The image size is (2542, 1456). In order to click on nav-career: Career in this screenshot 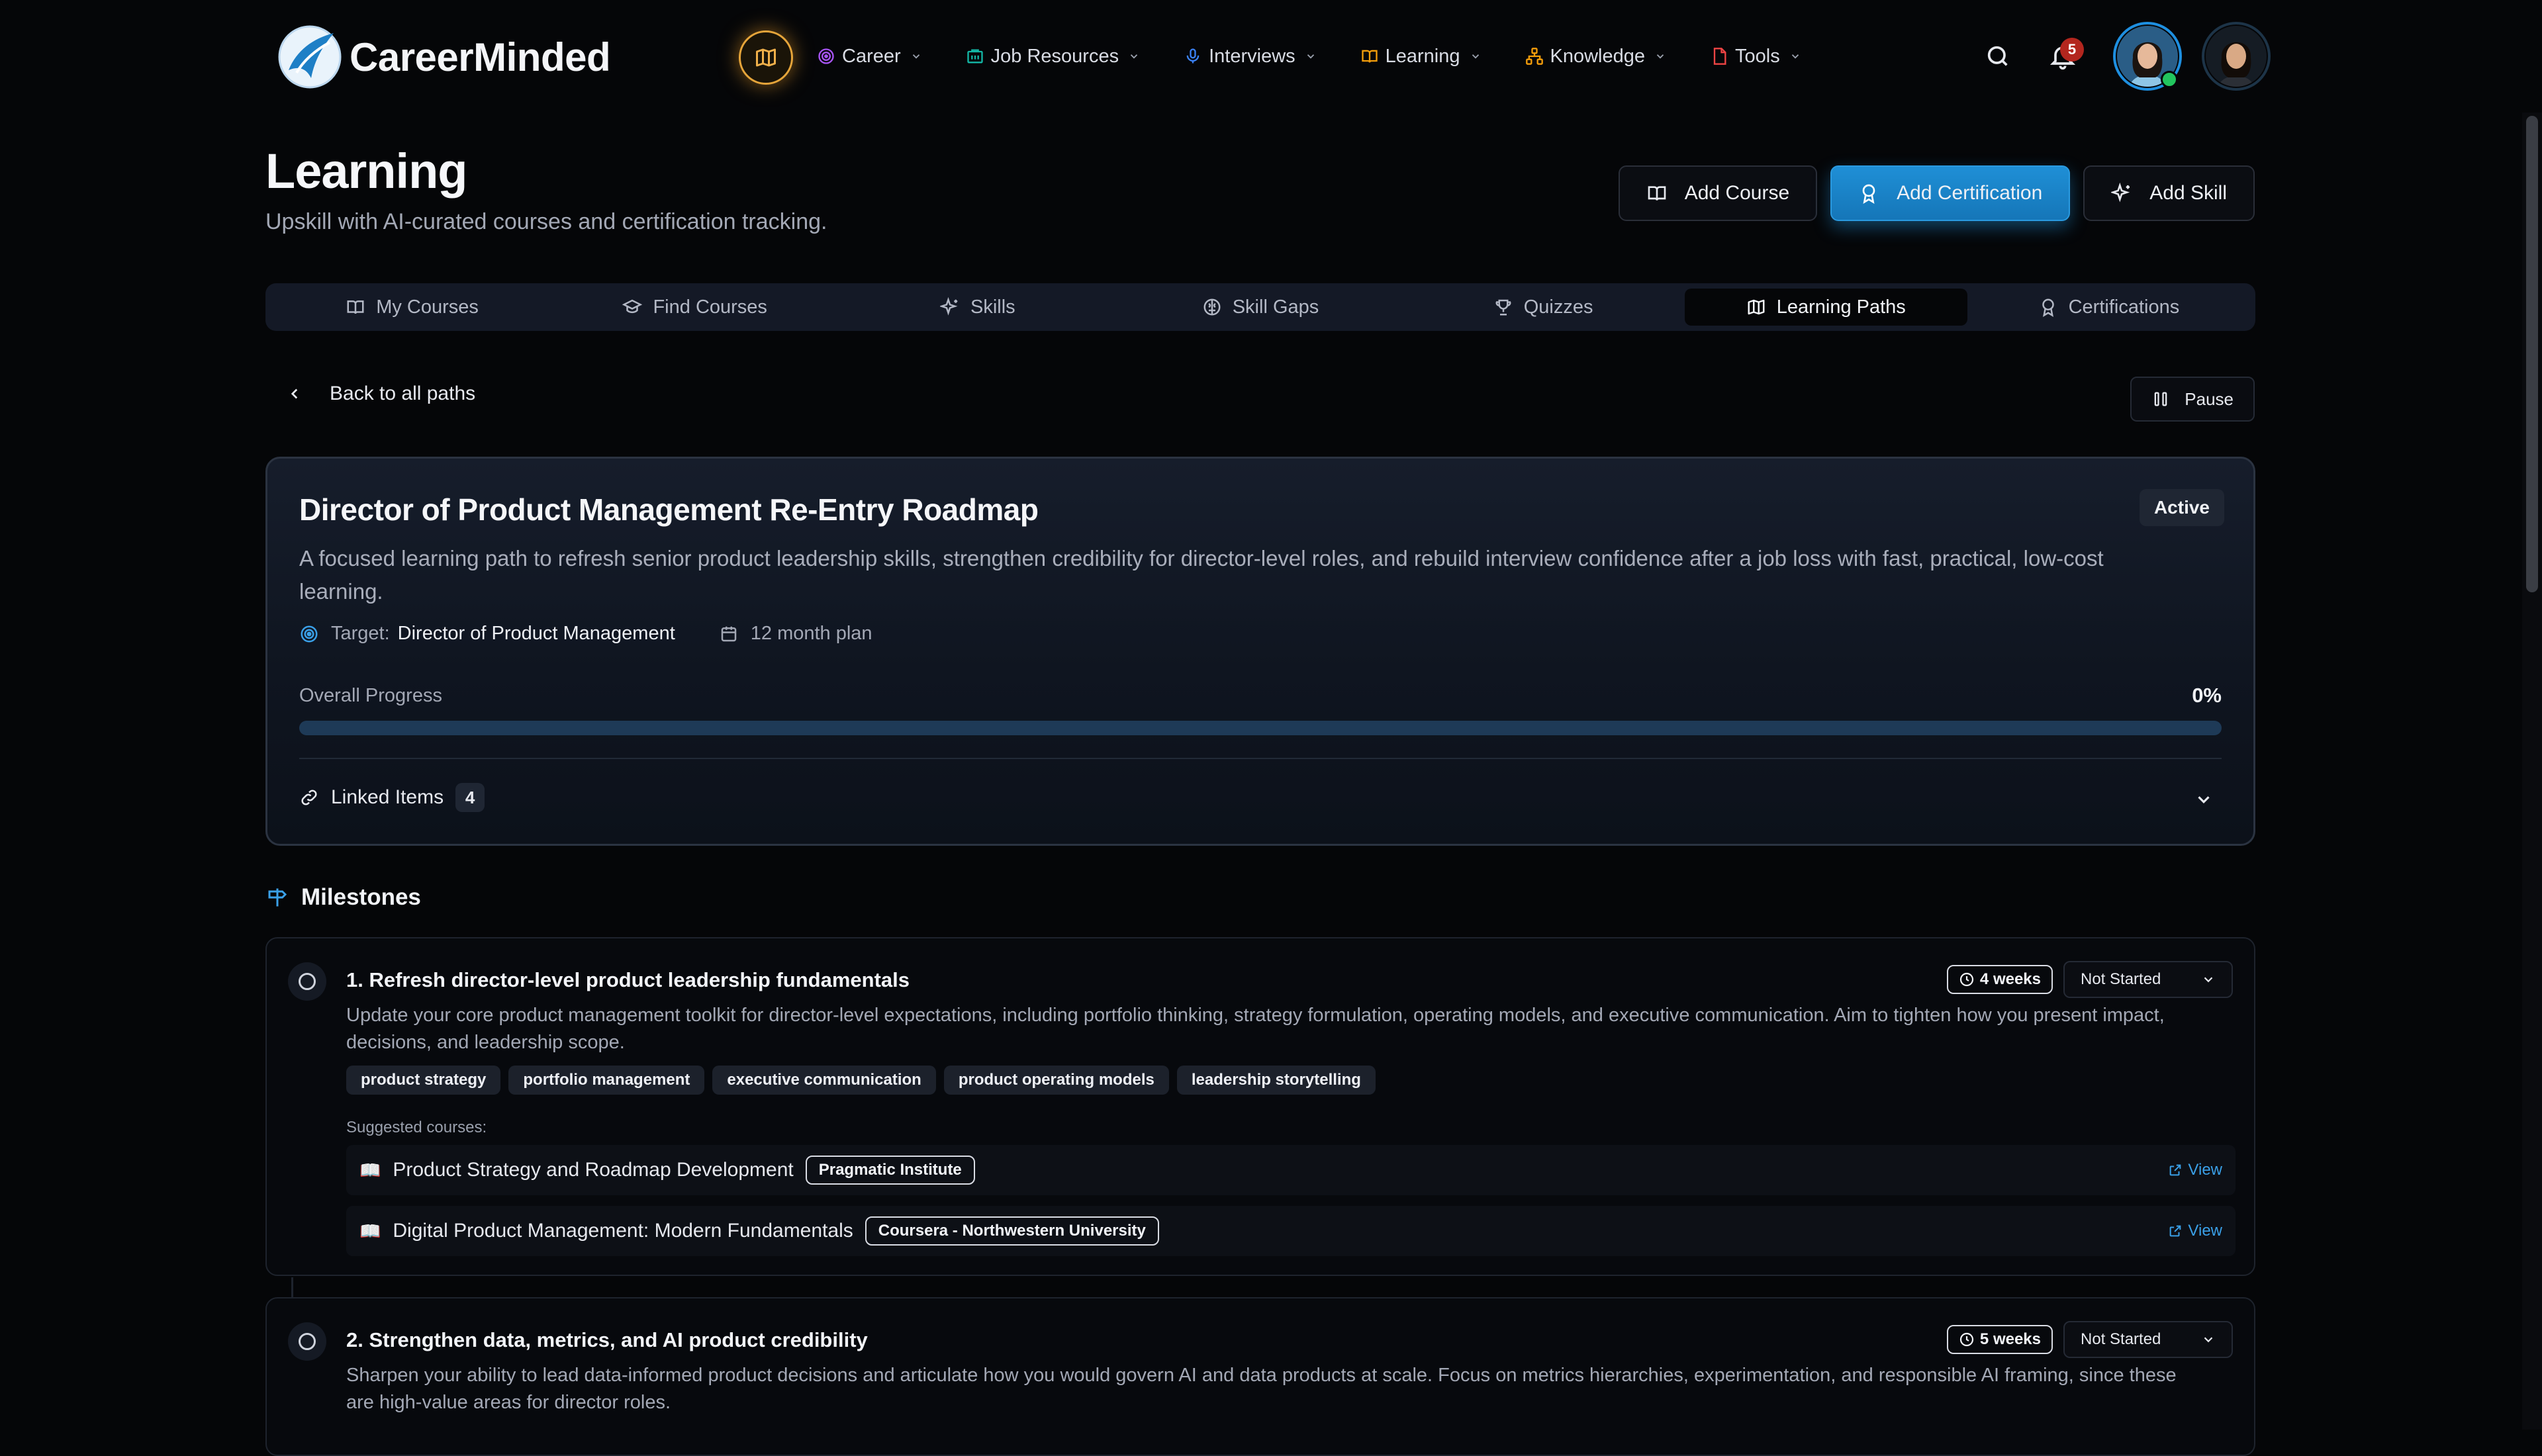, I will do `click(869, 57)`.